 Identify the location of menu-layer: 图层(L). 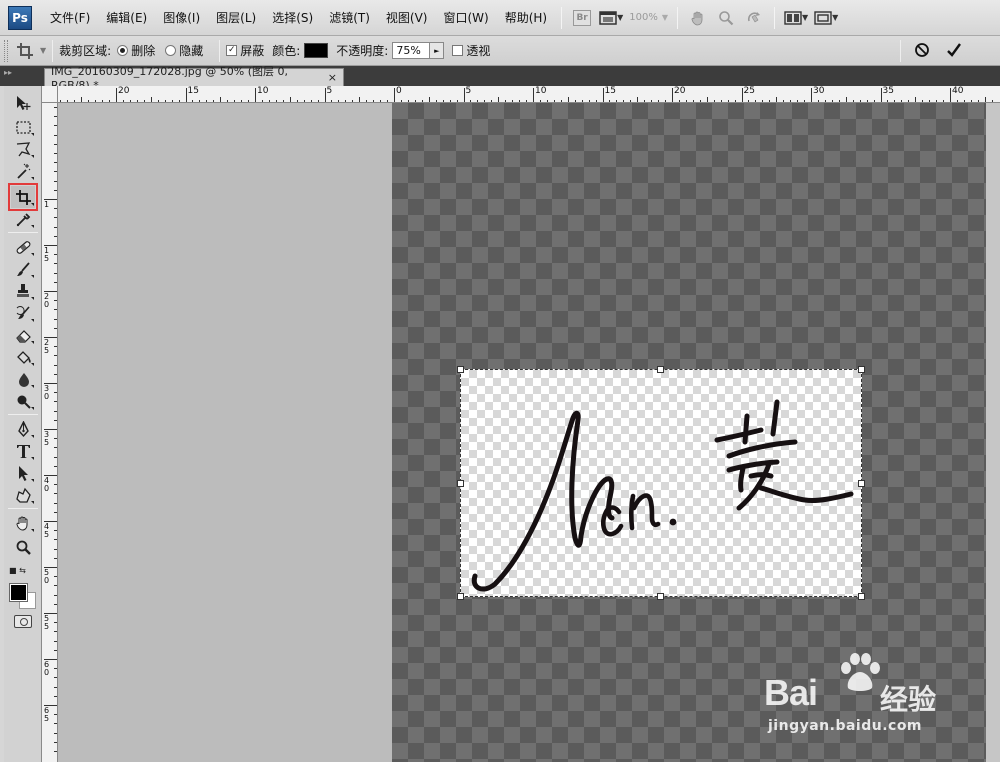
(236, 18).